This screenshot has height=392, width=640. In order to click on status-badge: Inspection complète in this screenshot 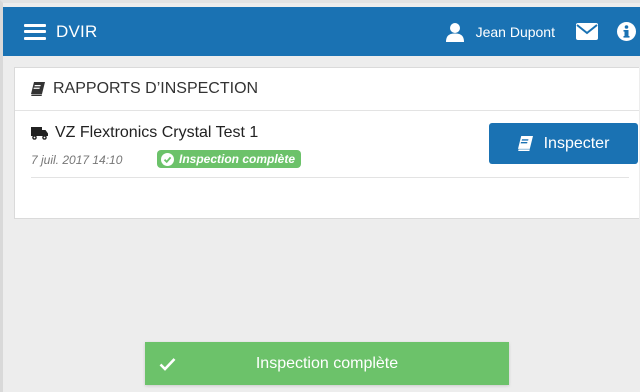, I will do `click(229, 159)`.